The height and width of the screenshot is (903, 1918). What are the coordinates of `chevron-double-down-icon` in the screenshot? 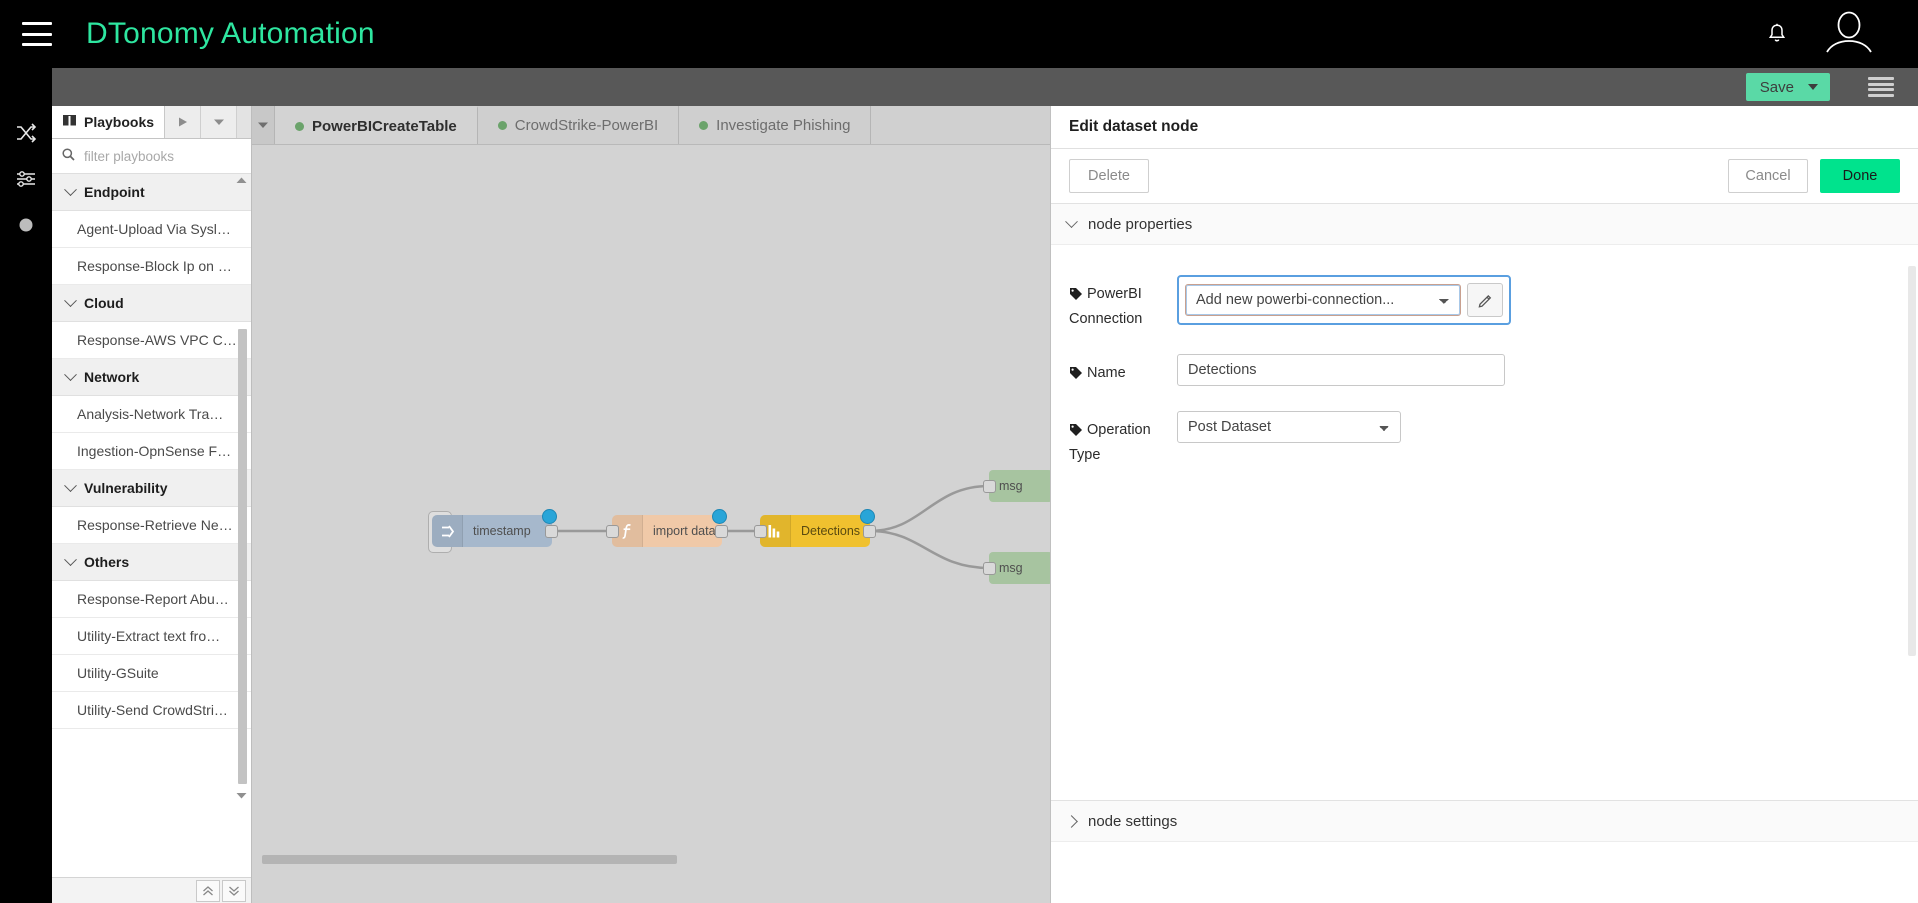 It's located at (234, 891).